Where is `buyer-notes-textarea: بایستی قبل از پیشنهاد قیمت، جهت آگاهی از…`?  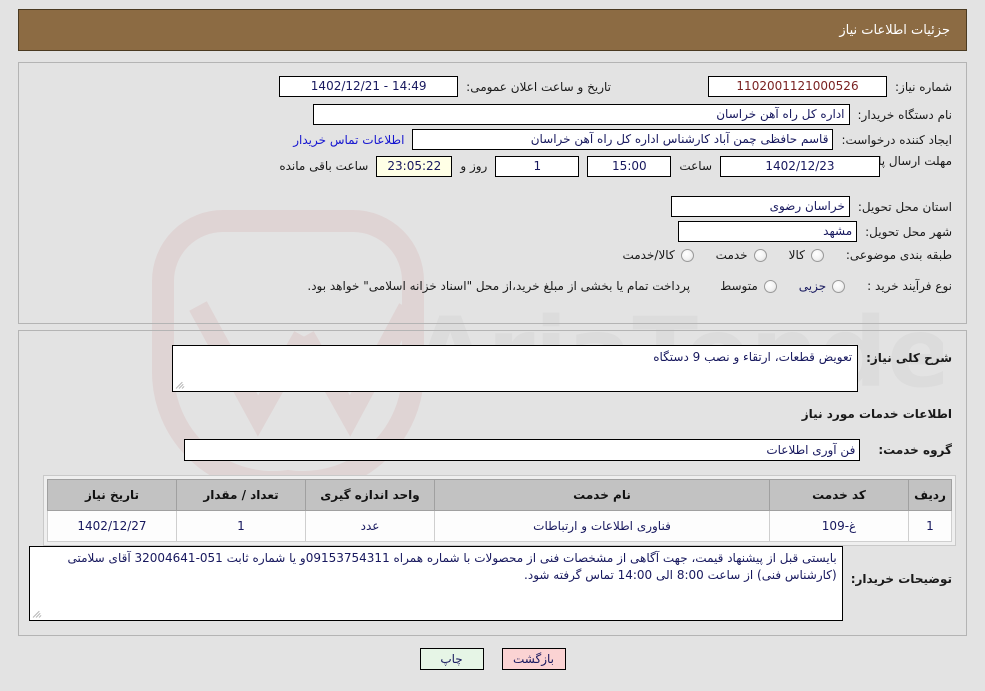
buyer-notes-textarea: بایستی قبل از پیشنهاد قیمت، جهت آگاهی از… is located at coordinates (435, 583).